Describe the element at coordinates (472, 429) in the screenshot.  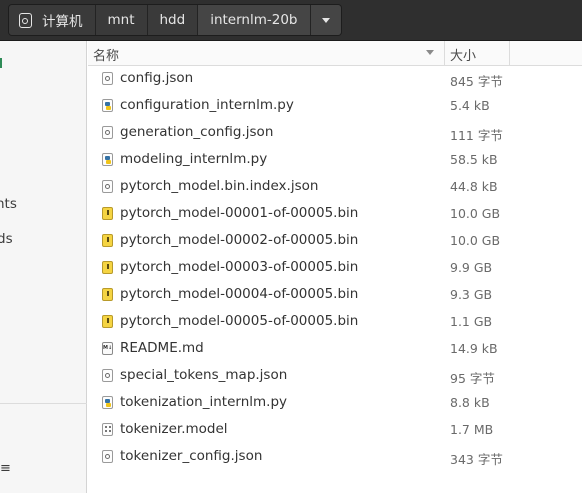
I see `file-size: 1.7 MB` at that location.